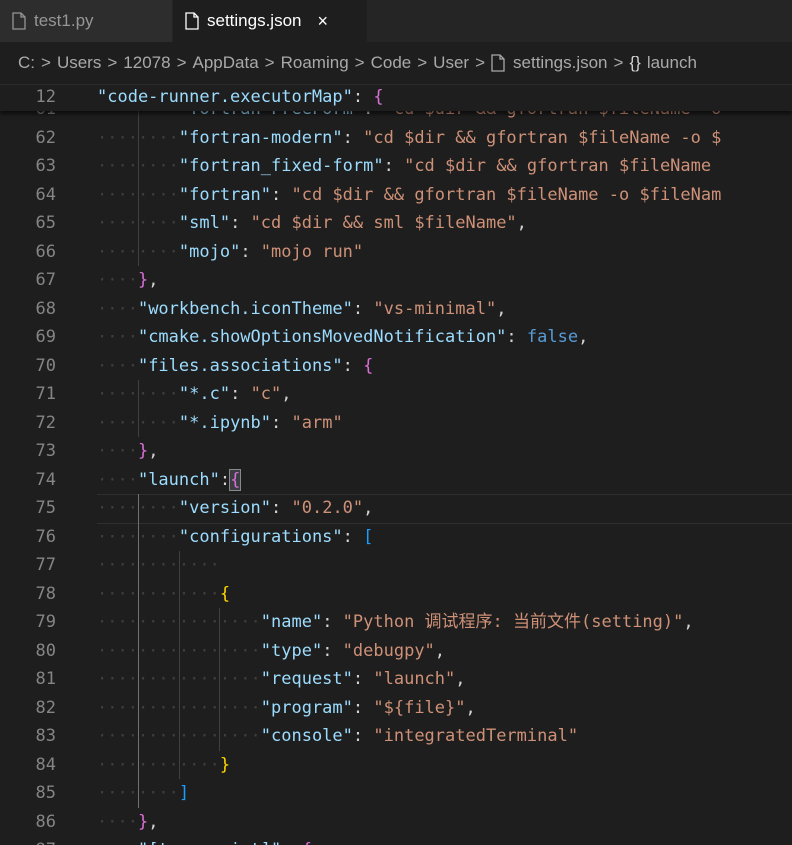 The height and width of the screenshot is (845, 792). I want to click on code-line: 76 ········"configurations": [, so click(396, 537).